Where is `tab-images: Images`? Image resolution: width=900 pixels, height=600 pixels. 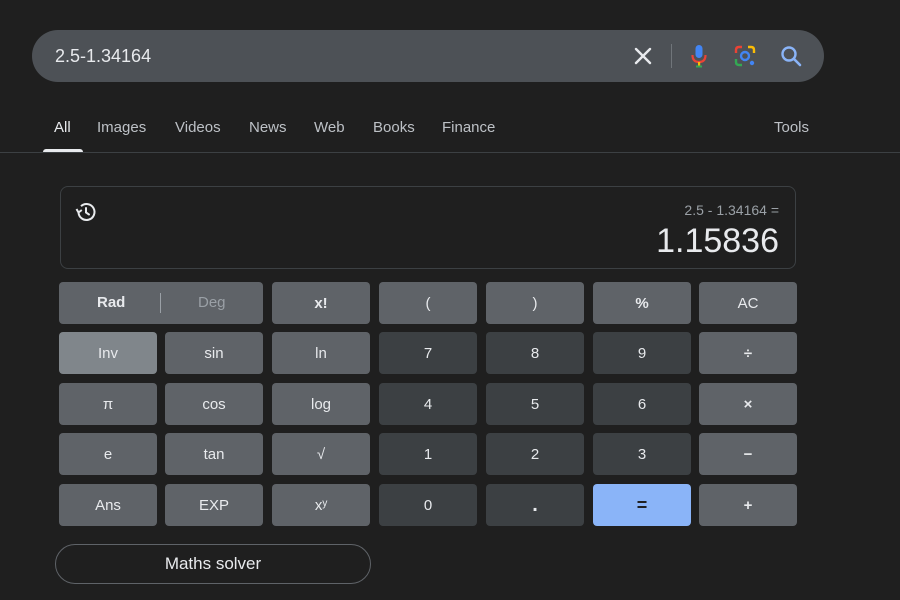 tab-images: Images is located at coordinates (121, 132).